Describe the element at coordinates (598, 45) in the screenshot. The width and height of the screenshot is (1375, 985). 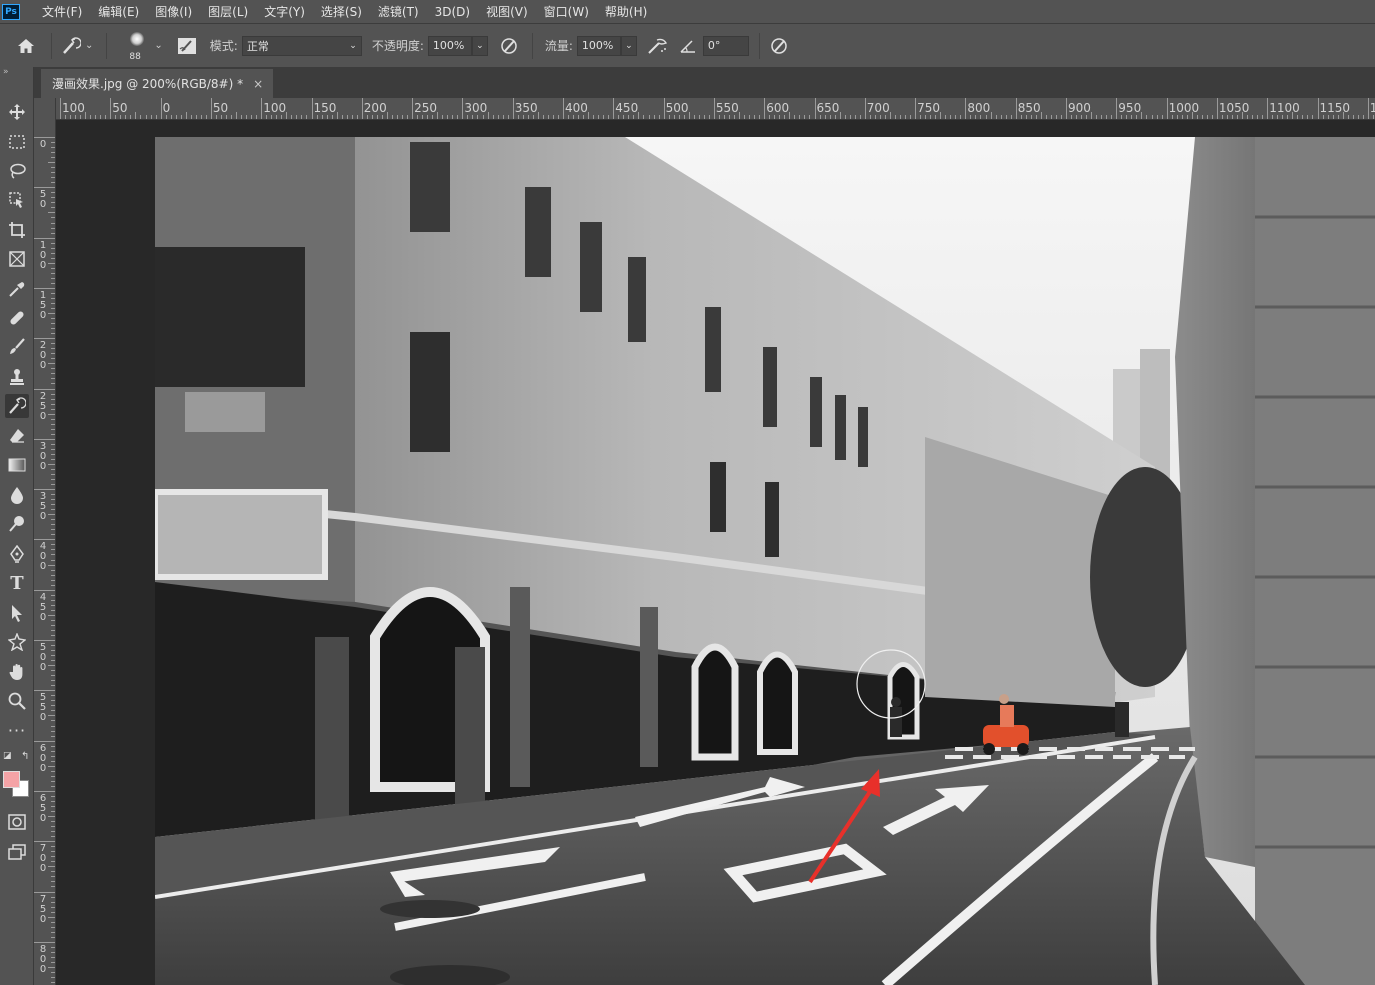
I see `flow-input: 100%` at that location.